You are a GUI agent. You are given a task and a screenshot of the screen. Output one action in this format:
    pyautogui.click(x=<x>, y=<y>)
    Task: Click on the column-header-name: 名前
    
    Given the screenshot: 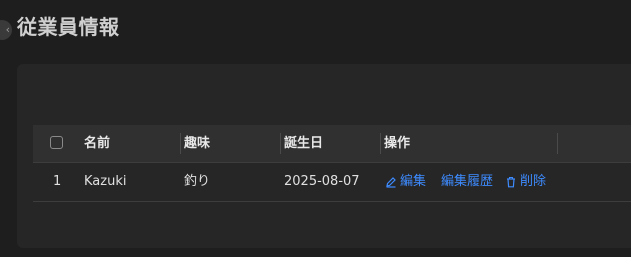 What is the action you would take?
    pyautogui.click(x=97, y=143)
    